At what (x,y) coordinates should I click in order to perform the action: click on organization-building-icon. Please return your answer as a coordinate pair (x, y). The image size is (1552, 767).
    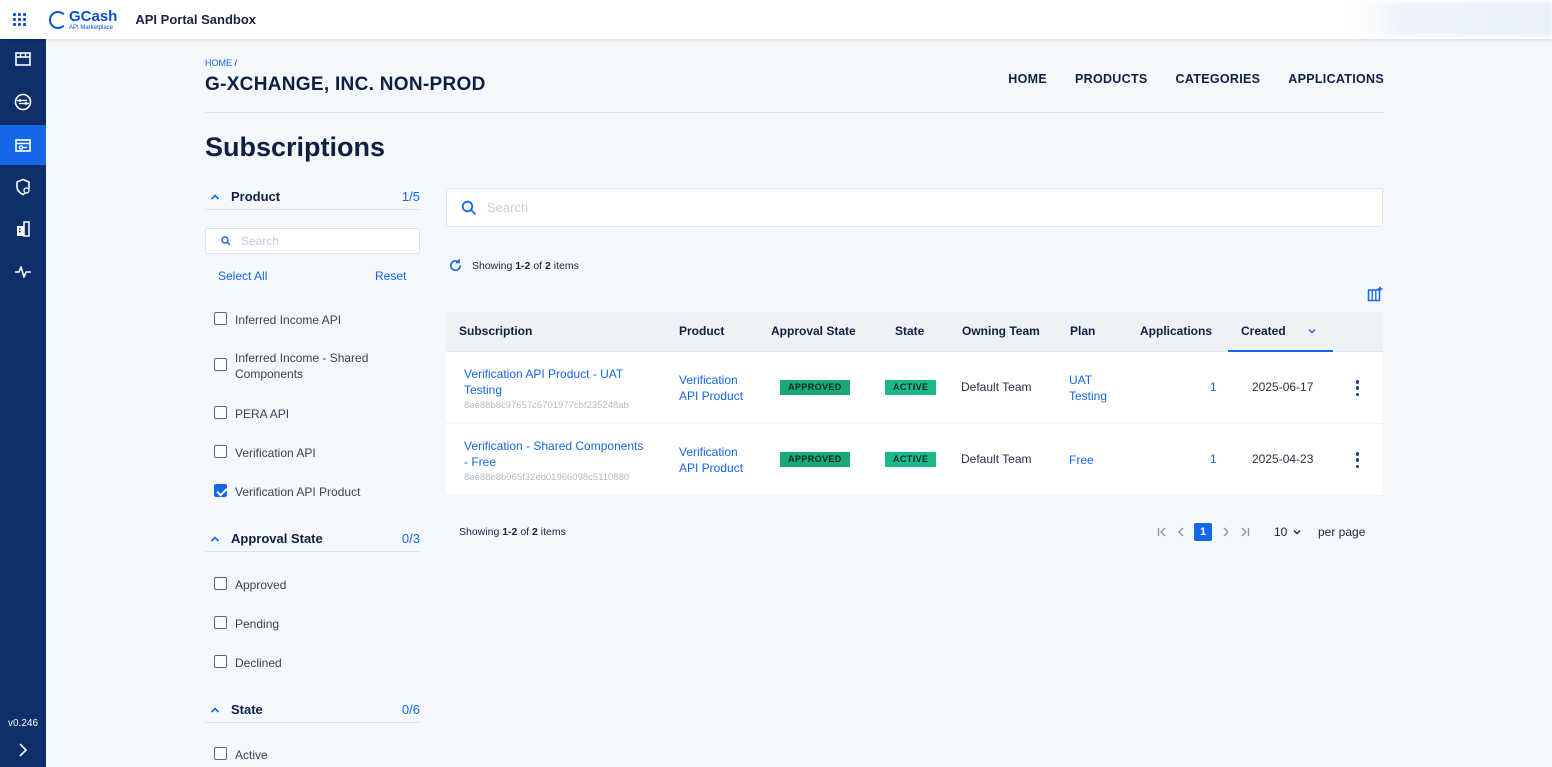
    Looking at the image, I should click on (23, 229).